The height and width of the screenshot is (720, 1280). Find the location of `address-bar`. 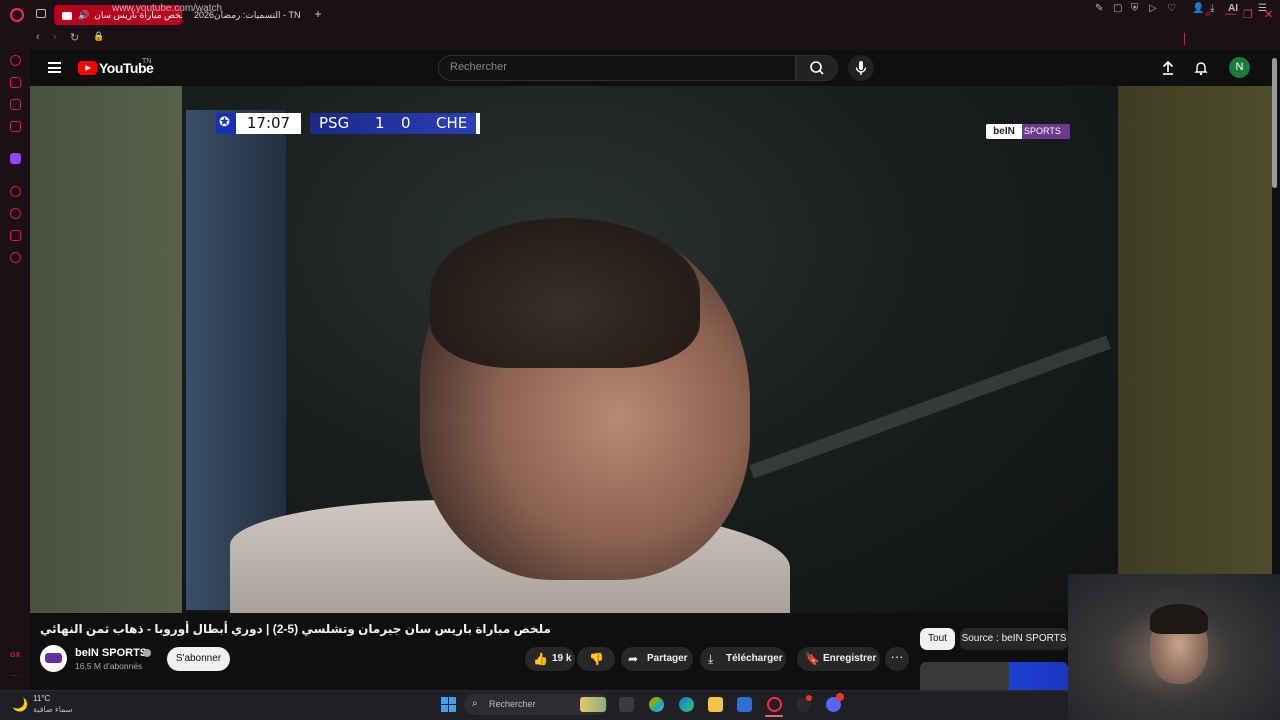

address-bar is located at coordinates (640, 40).